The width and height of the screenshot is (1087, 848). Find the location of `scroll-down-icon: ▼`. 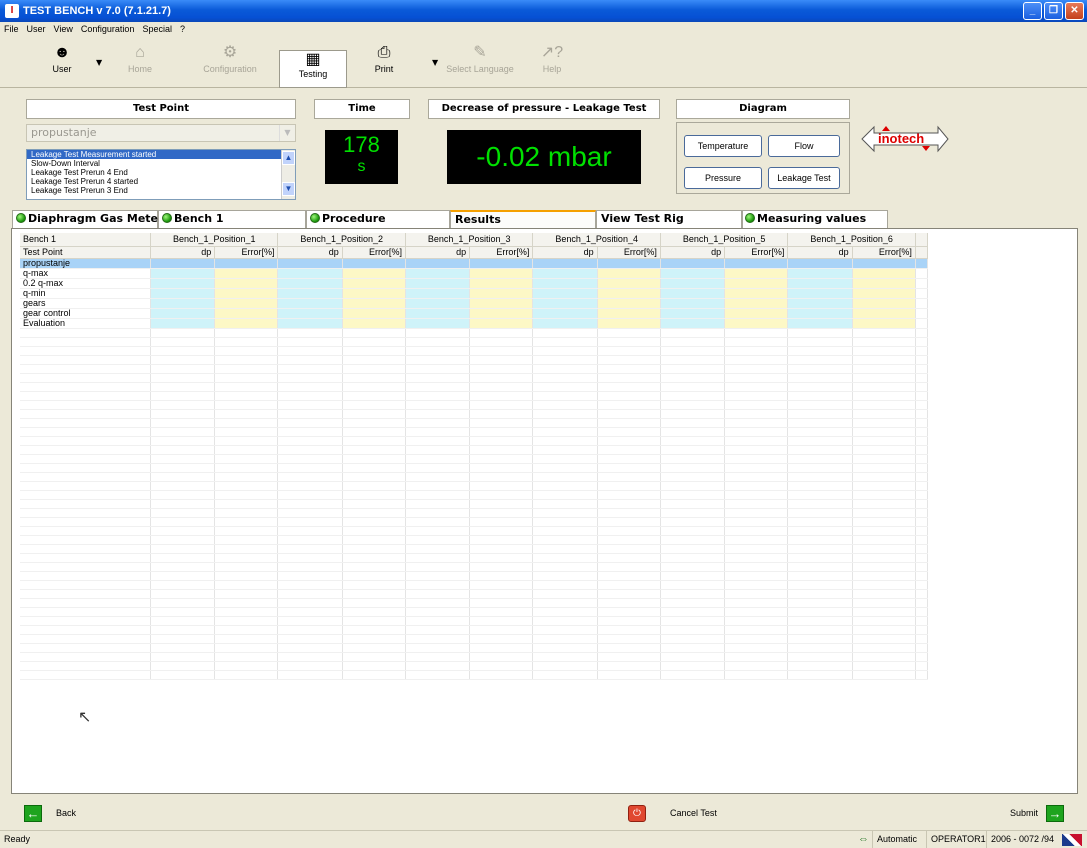

scroll-down-icon: ▼ is located at coordinates (288, 189).